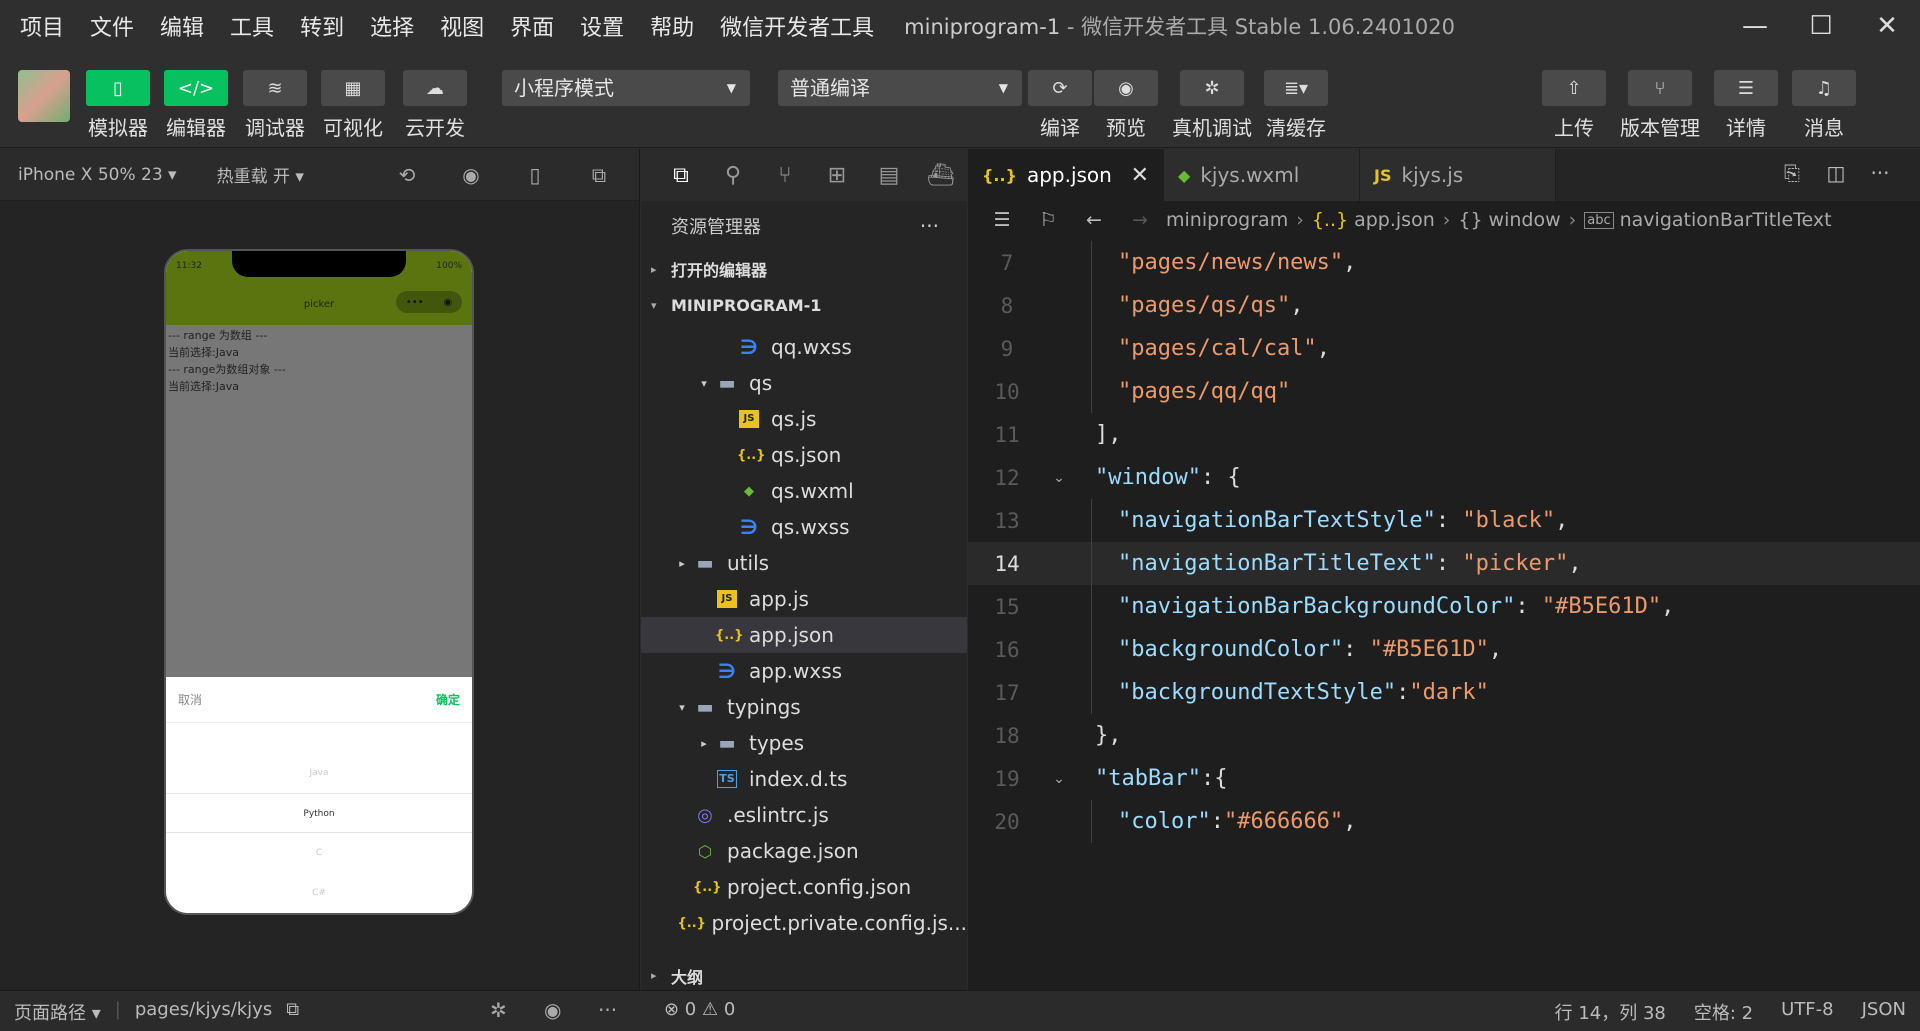  I want to click on forward-icon: →, so click(1140, 220).